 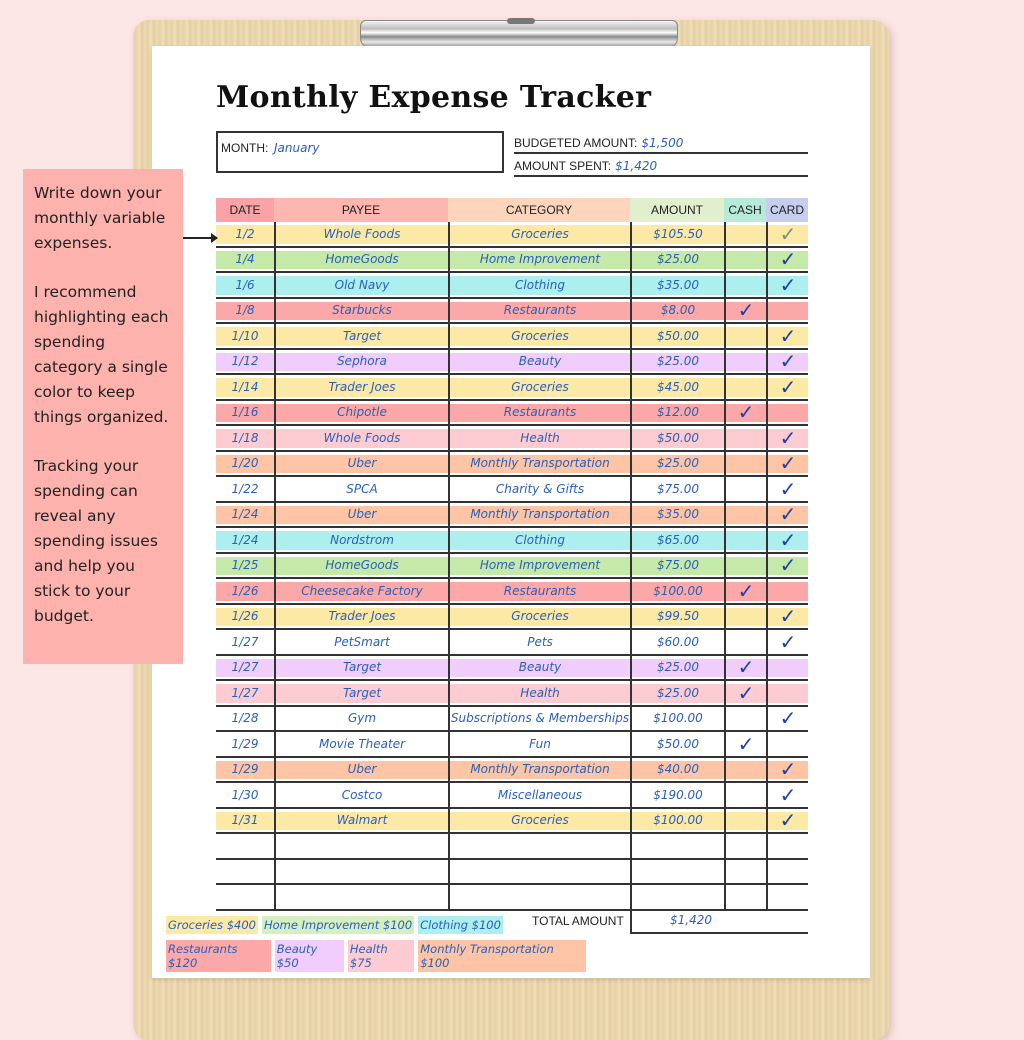 I want to click on table-row: 1/25 HomeGoods Home Improvement $75.00 ✓, so click(x=512, y=566).